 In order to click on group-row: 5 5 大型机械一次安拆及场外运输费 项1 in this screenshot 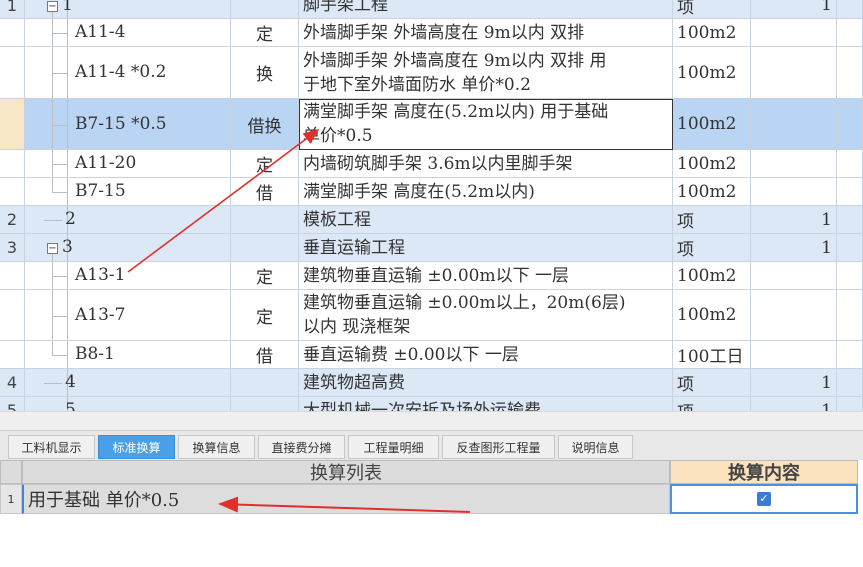, I will do `click(431, 404)`.